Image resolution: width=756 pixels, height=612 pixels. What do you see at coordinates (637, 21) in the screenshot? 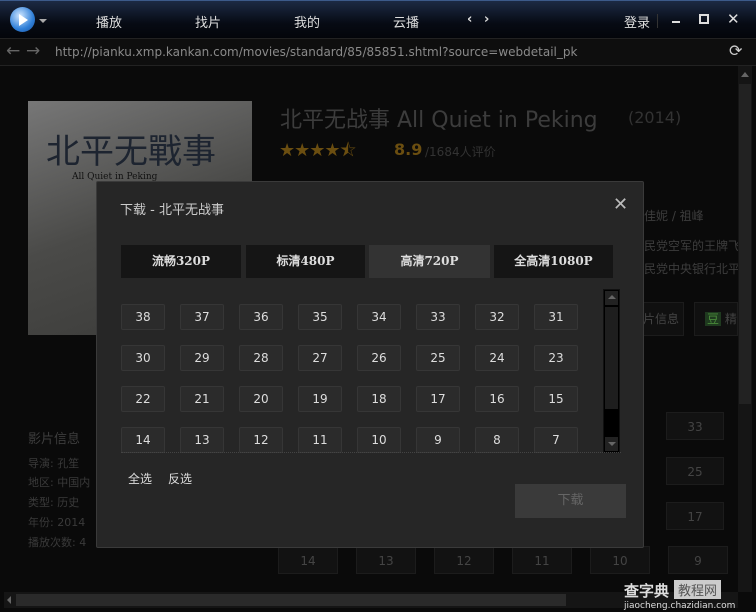
I see `login-link: 登录` at bounding box center [637, 21].